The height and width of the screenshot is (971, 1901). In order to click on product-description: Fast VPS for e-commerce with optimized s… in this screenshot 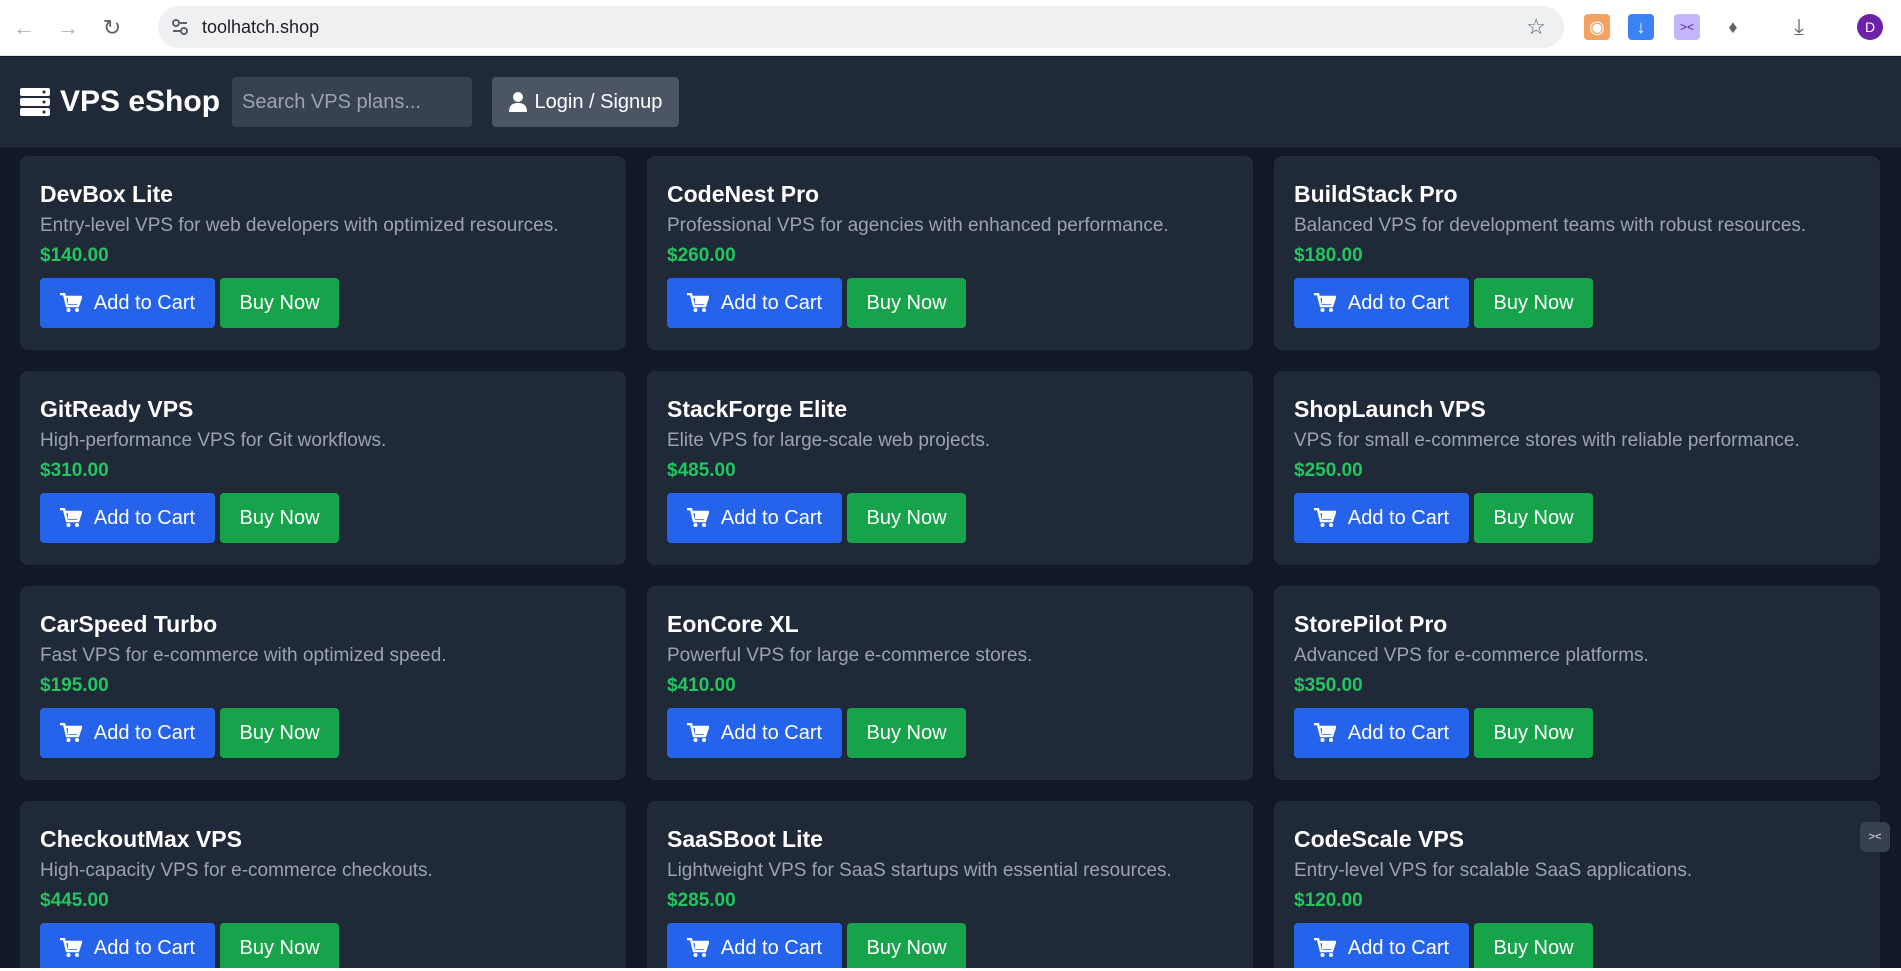, I will do `click(243, 655)`.